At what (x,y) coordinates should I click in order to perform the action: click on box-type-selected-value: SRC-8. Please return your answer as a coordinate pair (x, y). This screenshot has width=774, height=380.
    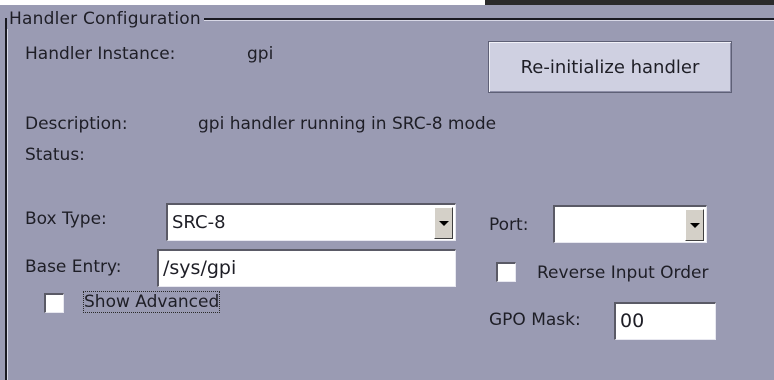
    Looking at the image, I should click on (199, 222).